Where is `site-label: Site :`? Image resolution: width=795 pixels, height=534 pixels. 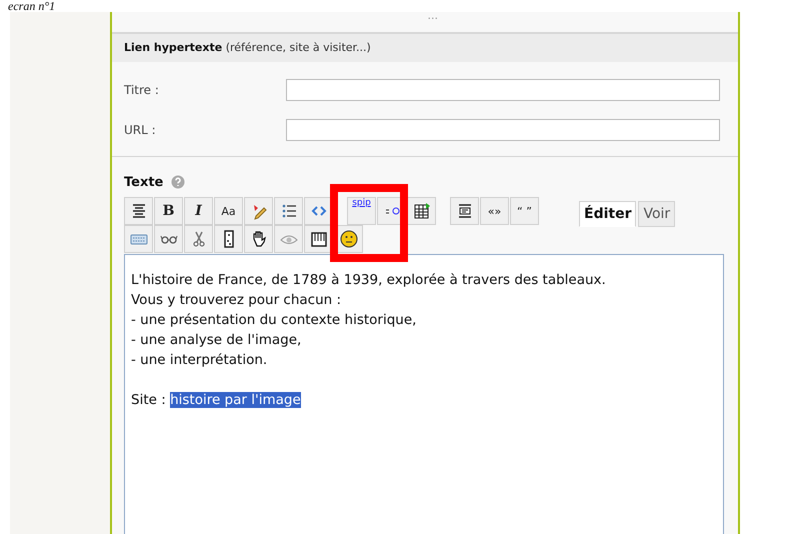
site-label: Site : is located at coordinates (149, 400).